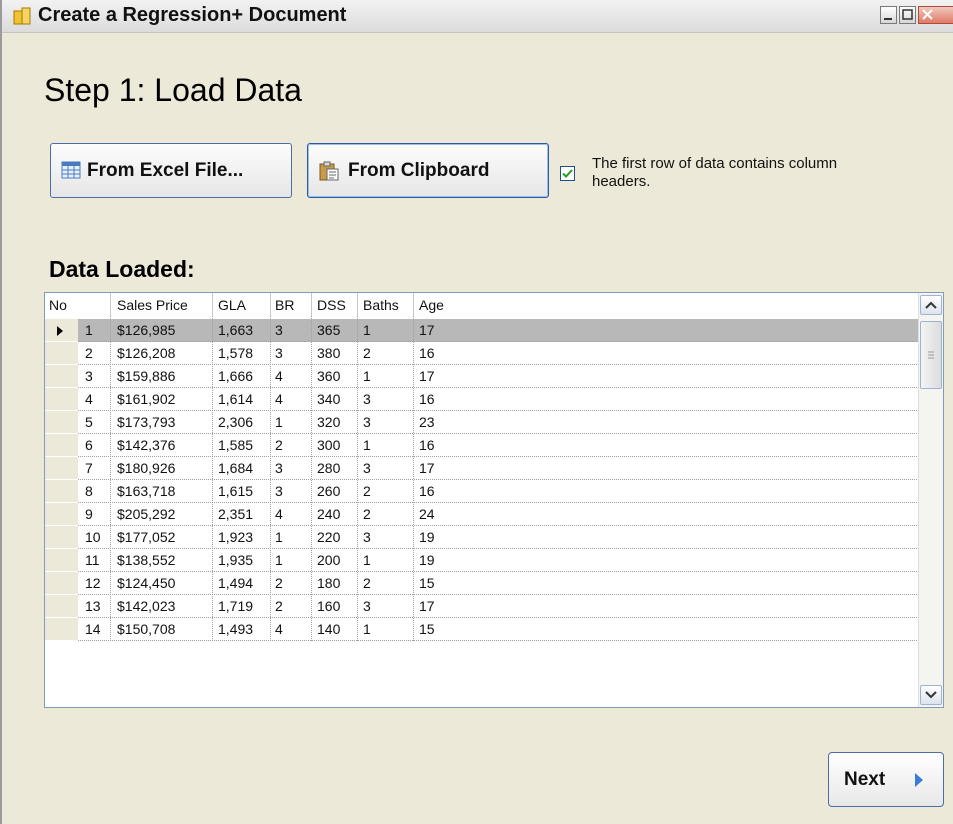 The image size is (953, 824). What do you see at coordinates (89, 399) in the screenshot?
I see `cell-no: 4` at bounding box center [89, 399].